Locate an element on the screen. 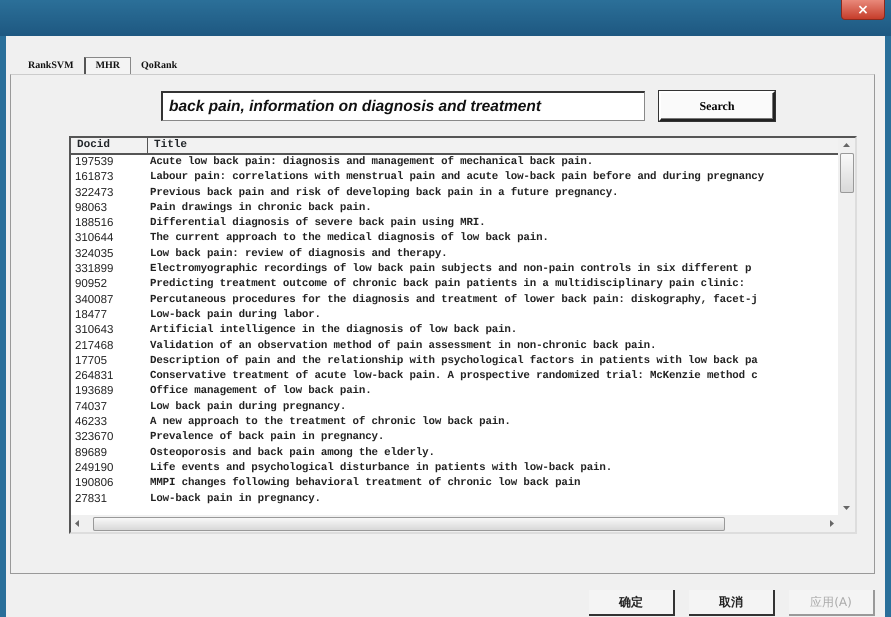  table-cell-text: 264831 is located at coordinates (94, 376).